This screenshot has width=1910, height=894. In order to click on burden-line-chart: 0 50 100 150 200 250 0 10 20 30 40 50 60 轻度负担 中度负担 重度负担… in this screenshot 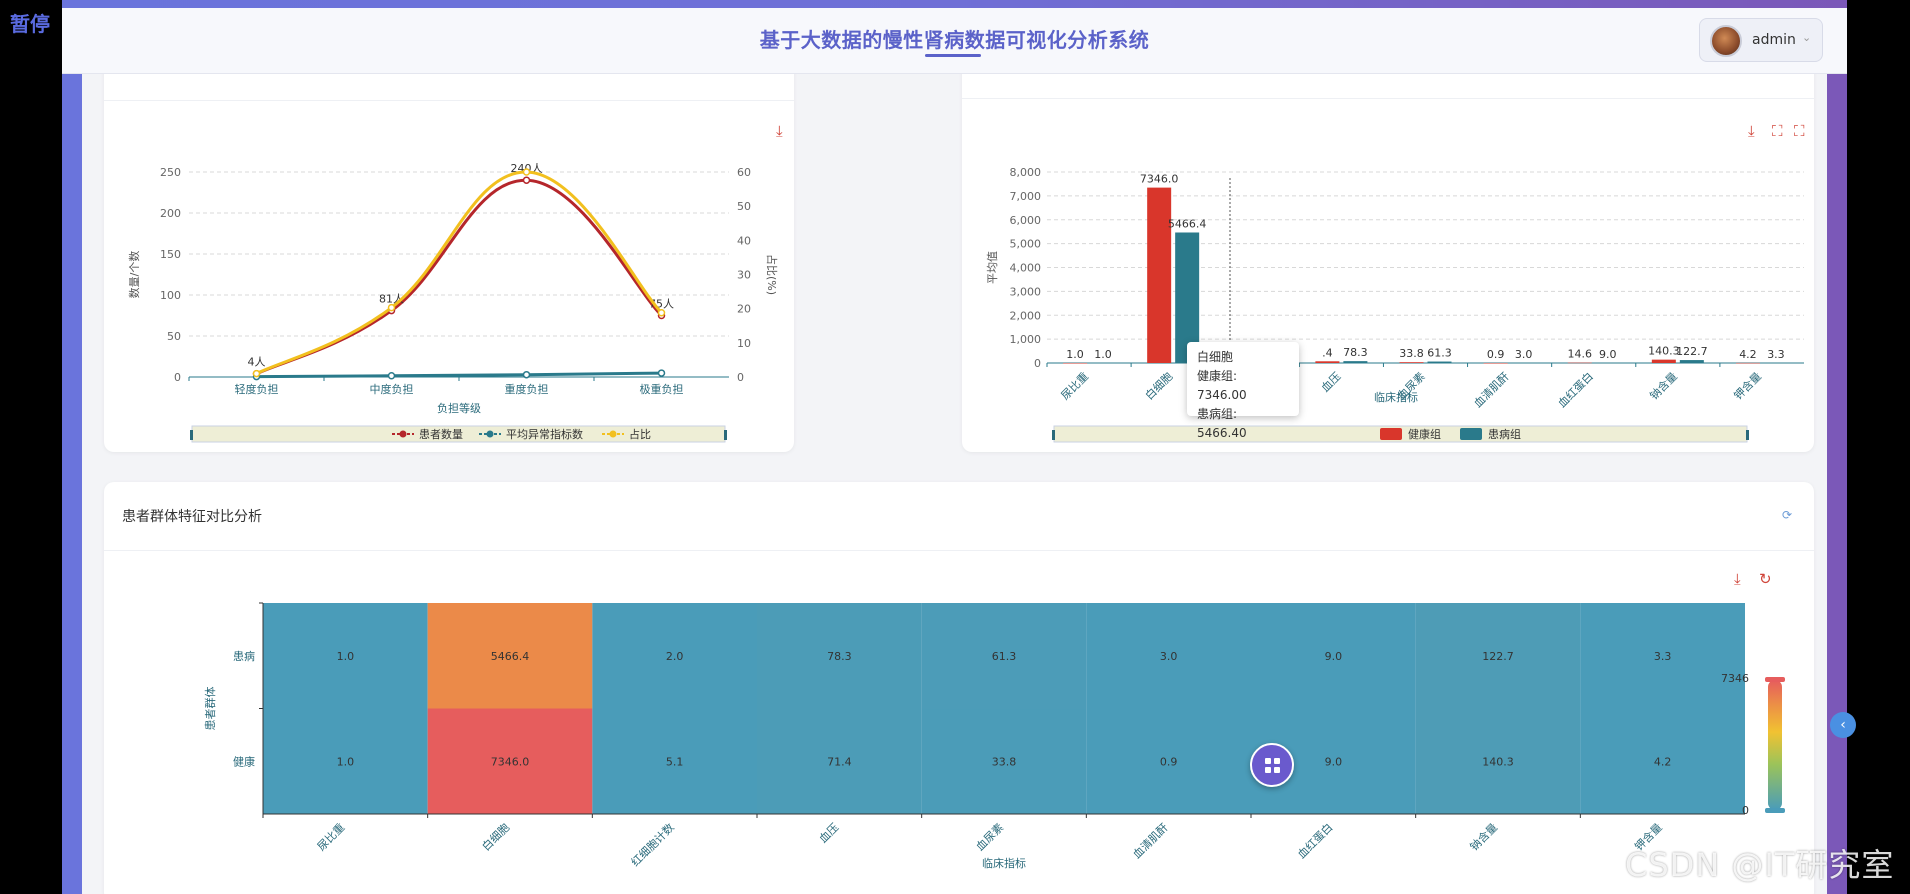, I will do `click(453, 302)`.